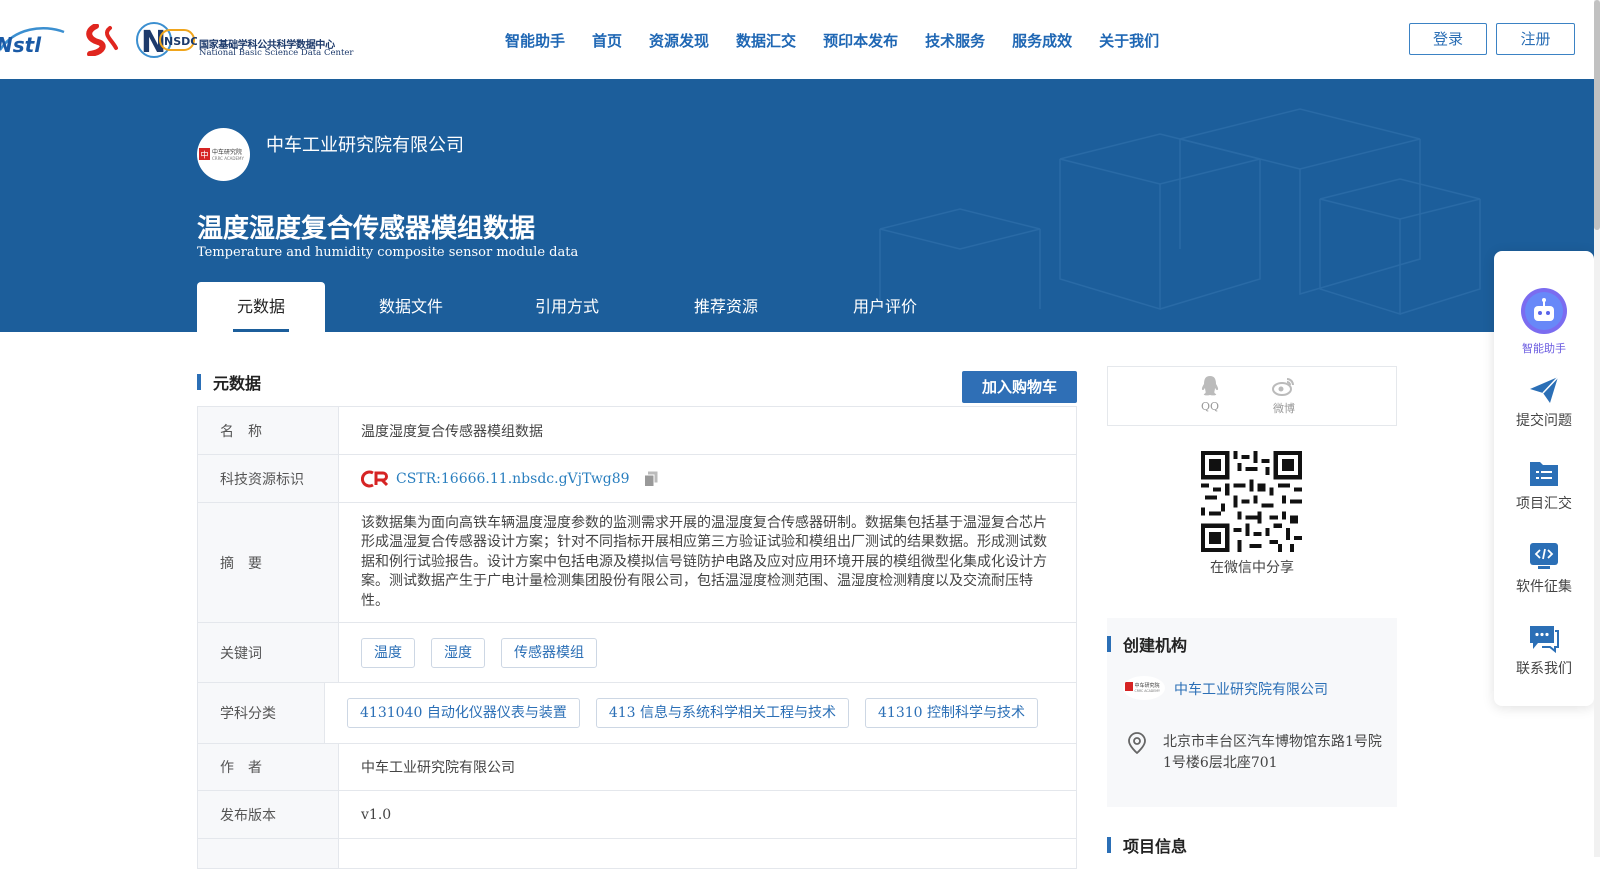 This screenshot has width=1600, height=869. What do you see at coordinates (1251, 501) in the screenshot?
I see `wechat-qr-code` at bounding box center [1251, 501].